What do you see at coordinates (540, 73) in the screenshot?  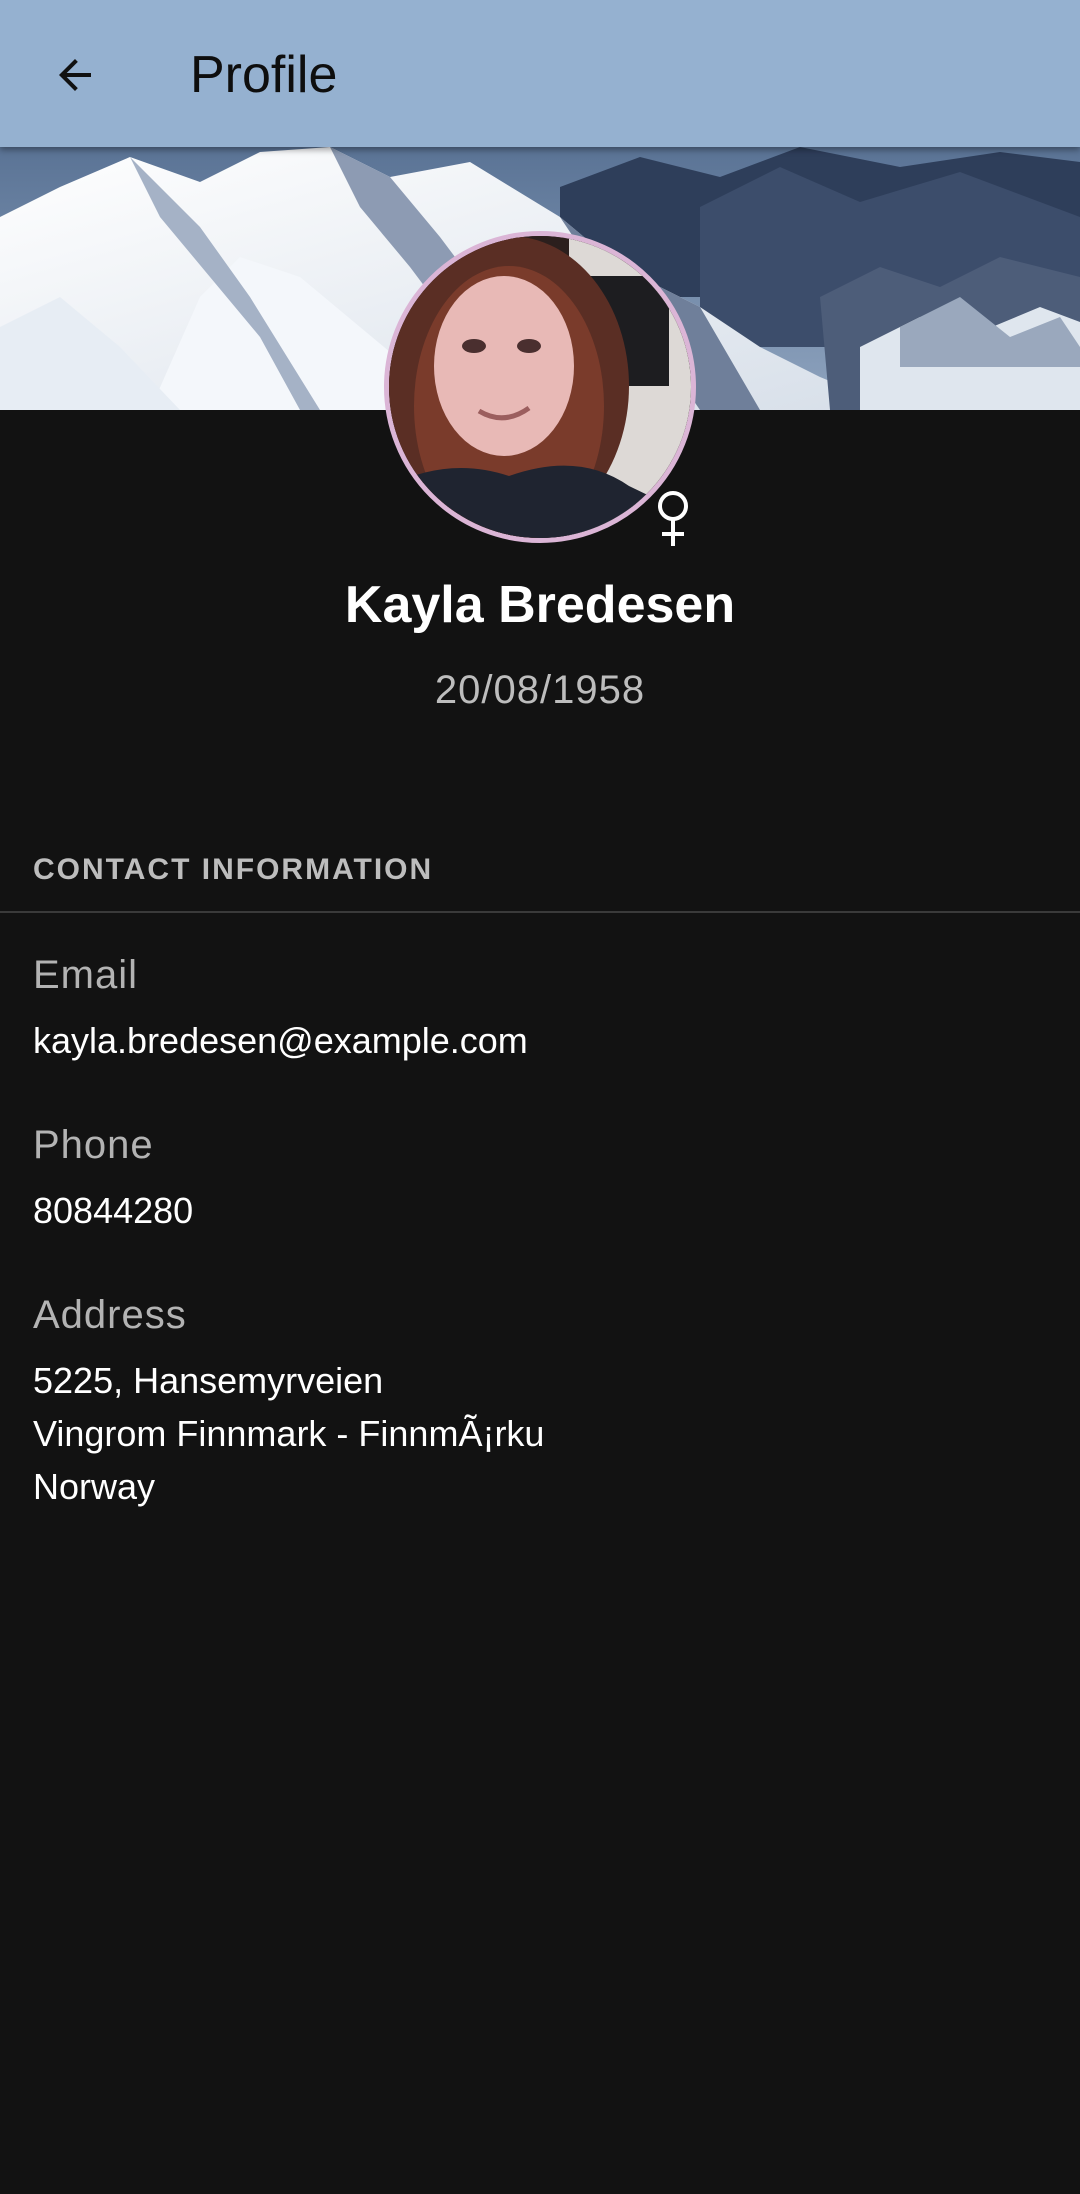 I see `app-bar: Profile` at bounding box center [540, 73].